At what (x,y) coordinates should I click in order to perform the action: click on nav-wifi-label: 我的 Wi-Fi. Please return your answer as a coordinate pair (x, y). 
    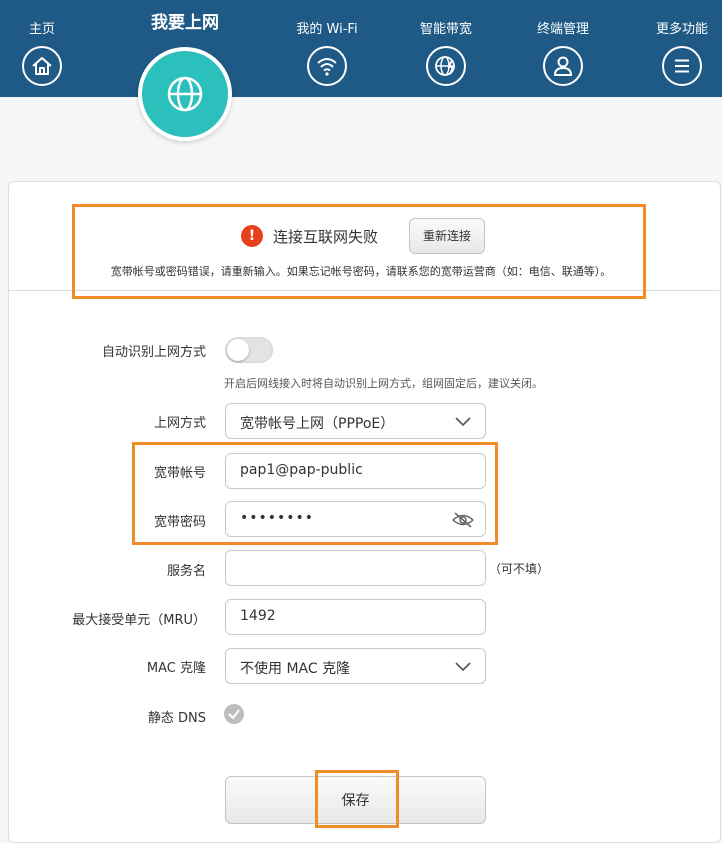
    Looking at the image, I should click on (327, 29).